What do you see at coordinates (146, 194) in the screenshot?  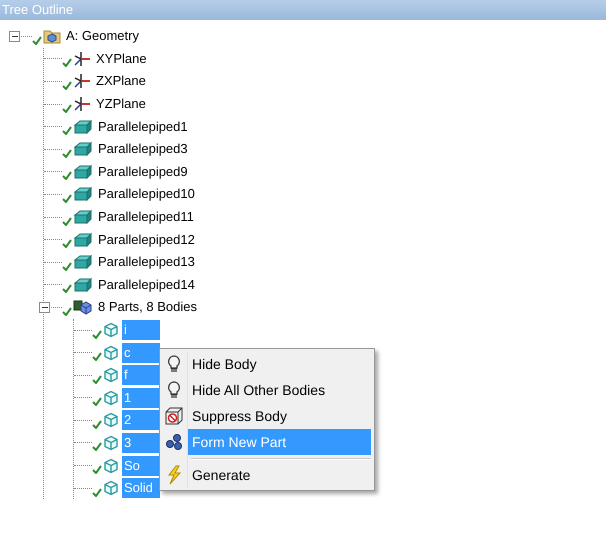 I see `tree-item-label: Parallelepiped10` at bounding box center [146, 194].